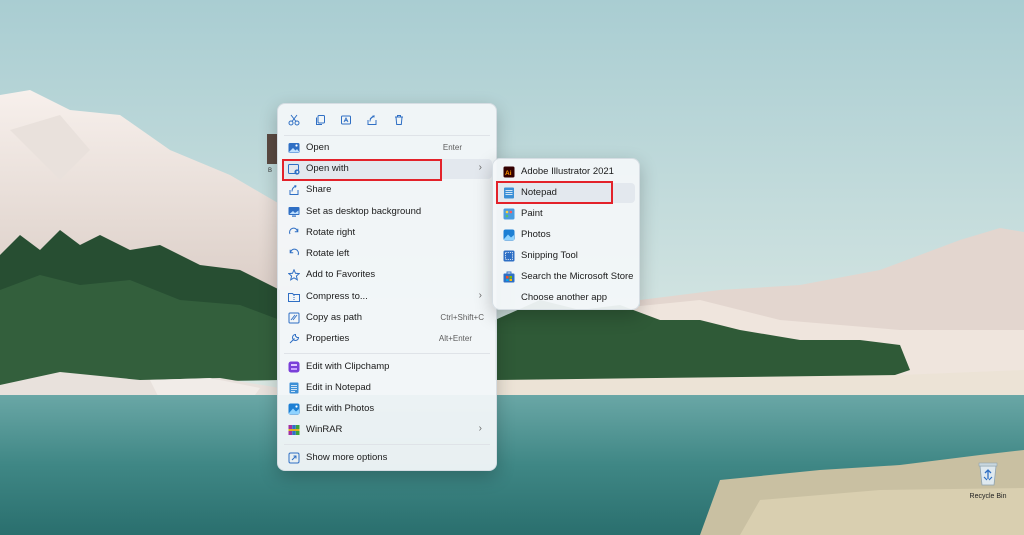  Describe the element at coordinates (294, 275) in the screenshot. I see `star-icon` at that location.